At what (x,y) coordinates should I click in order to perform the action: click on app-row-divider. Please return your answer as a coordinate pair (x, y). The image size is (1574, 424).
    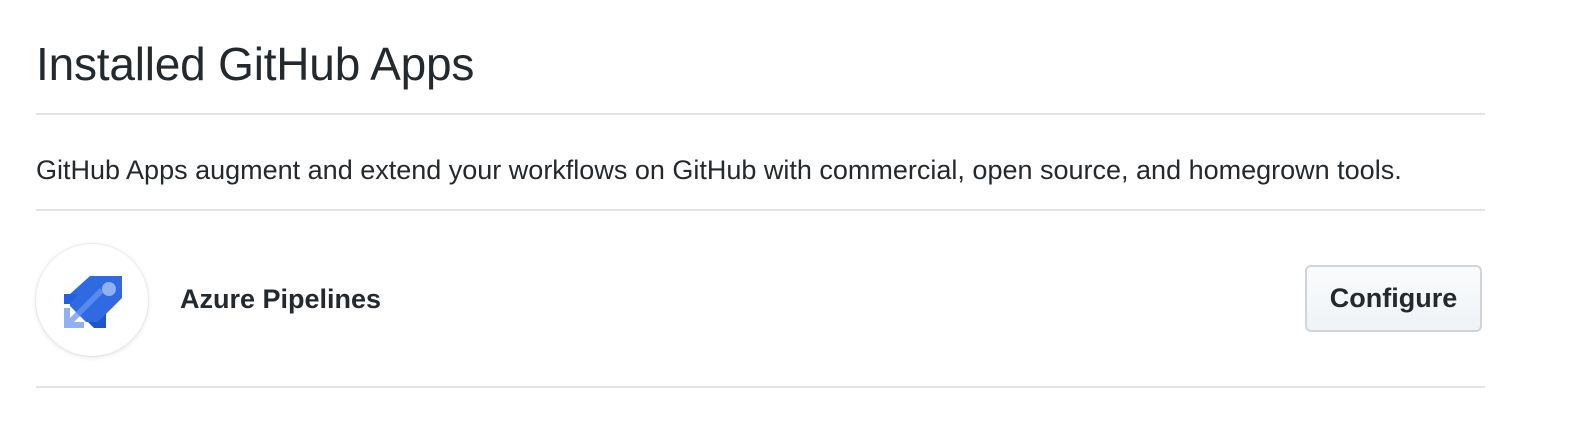
    Looking at the image, I should click on (760, 387).